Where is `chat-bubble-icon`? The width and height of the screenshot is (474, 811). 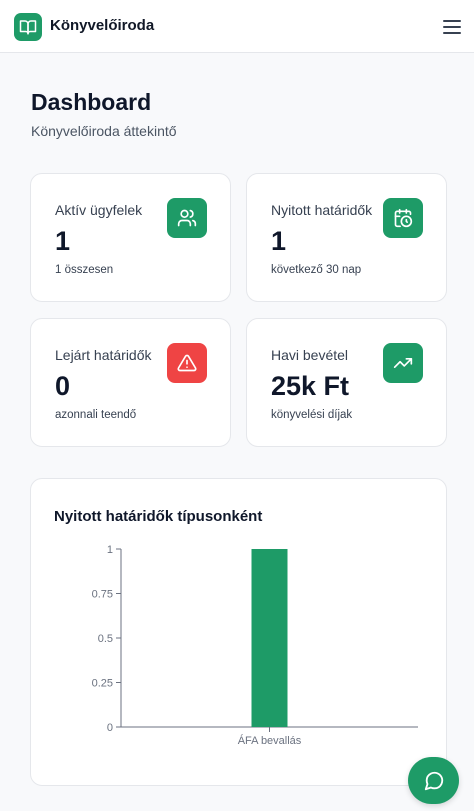
chat-bubble-icon is located at coordinates (434, 781).